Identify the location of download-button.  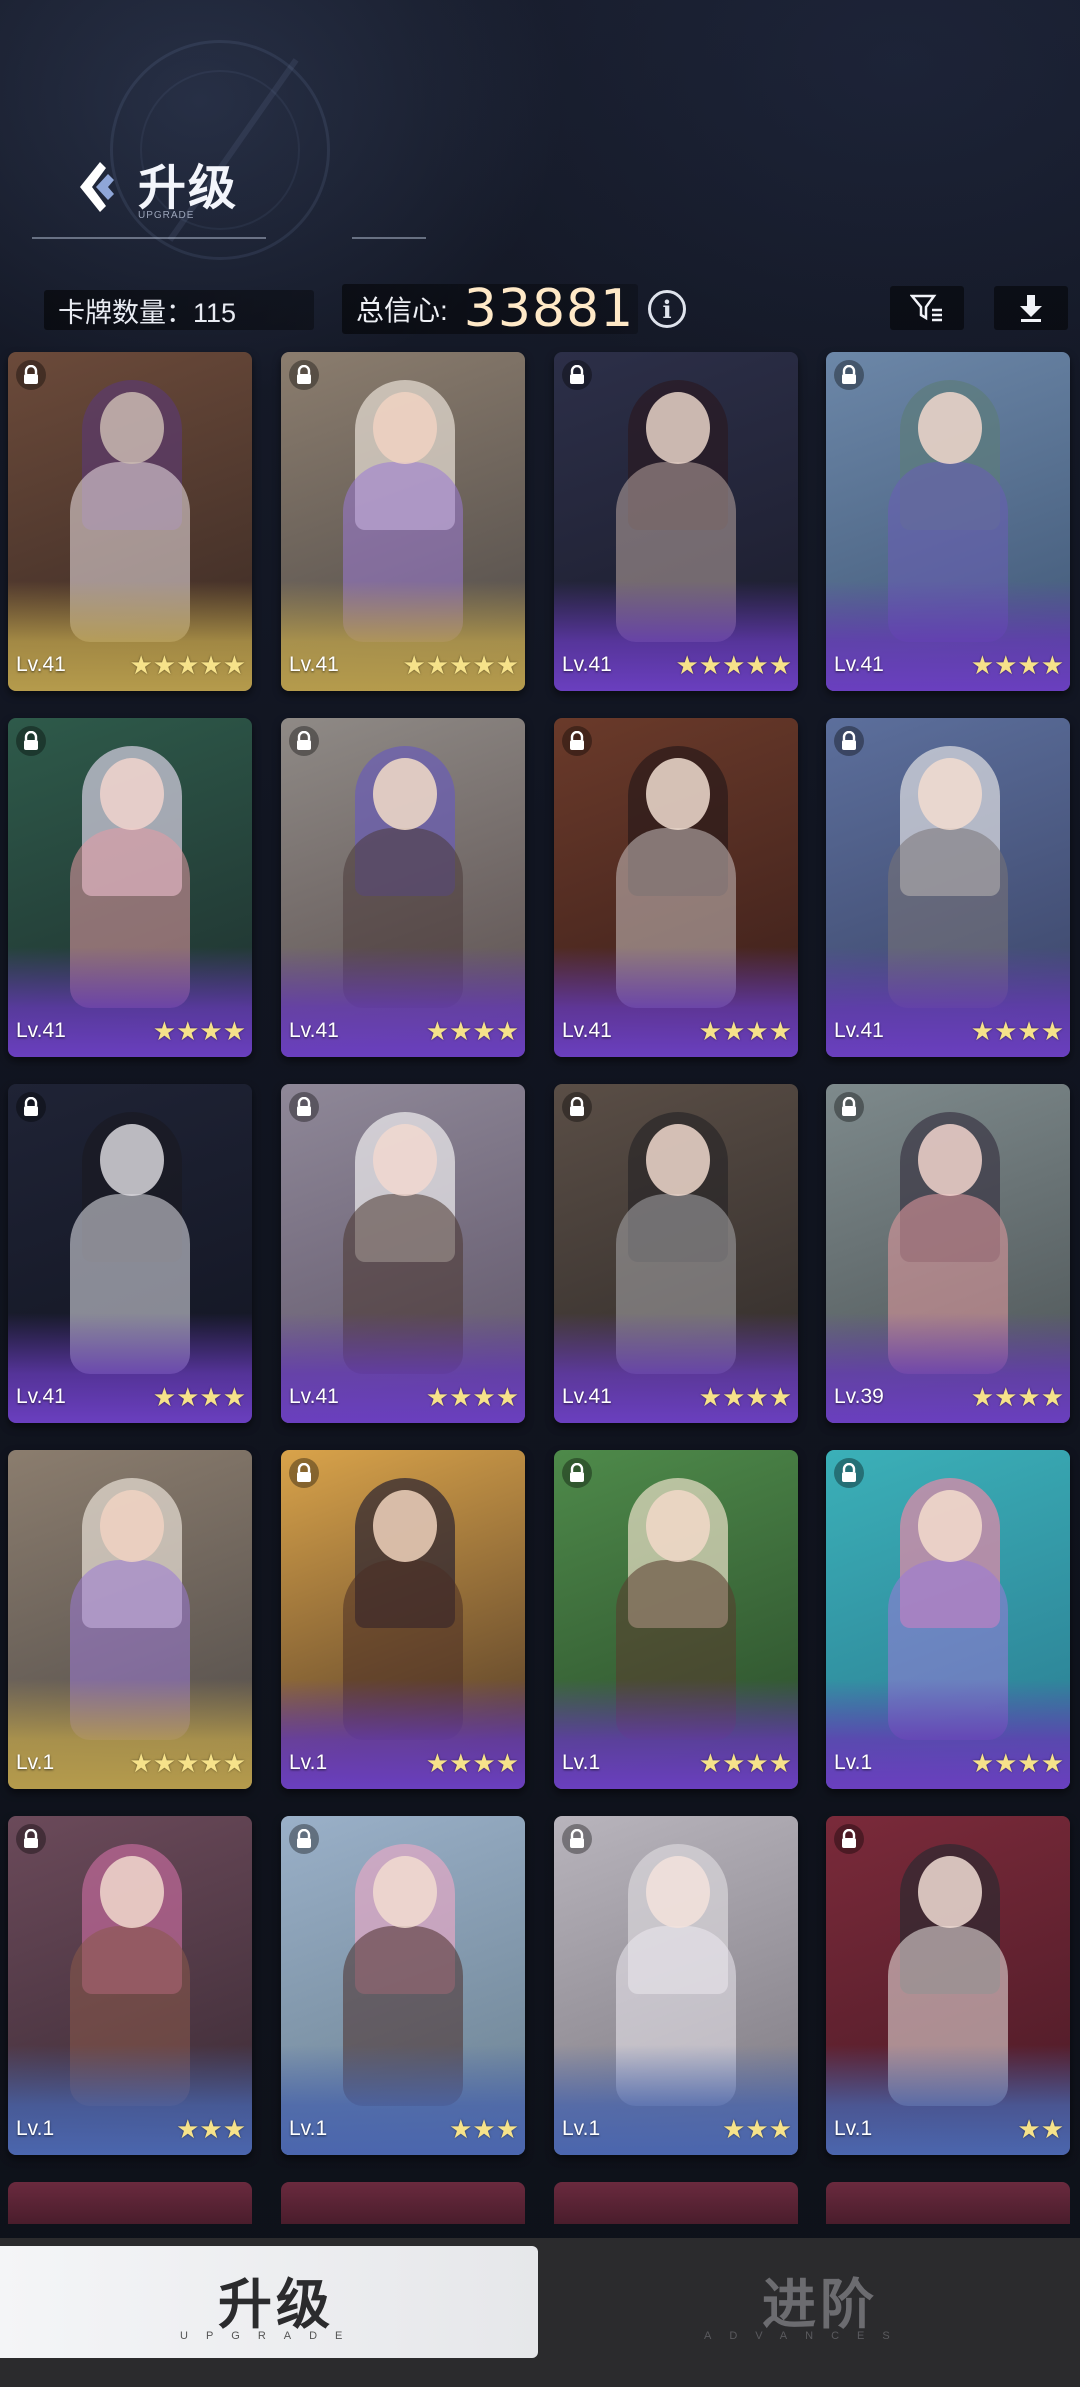
(1031, 308).